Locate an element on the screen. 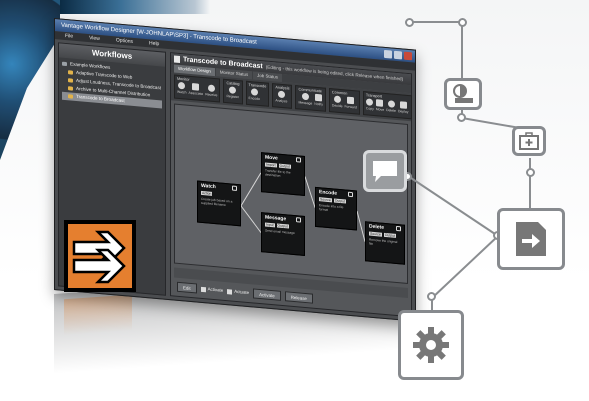 The width and height of the screenshot is (589, 401). speech-bubble-icon is located at coordinates (385, 171).